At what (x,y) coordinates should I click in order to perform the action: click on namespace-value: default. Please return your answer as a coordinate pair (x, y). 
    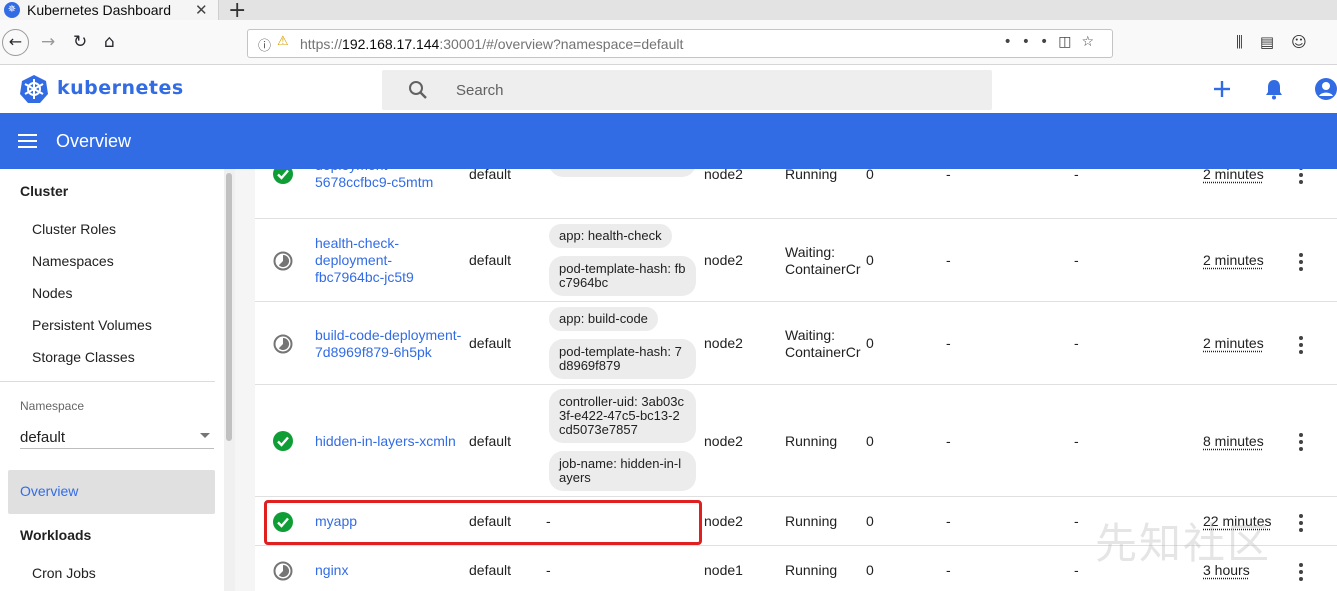
    Looking at the image, I should click on (42, 437).